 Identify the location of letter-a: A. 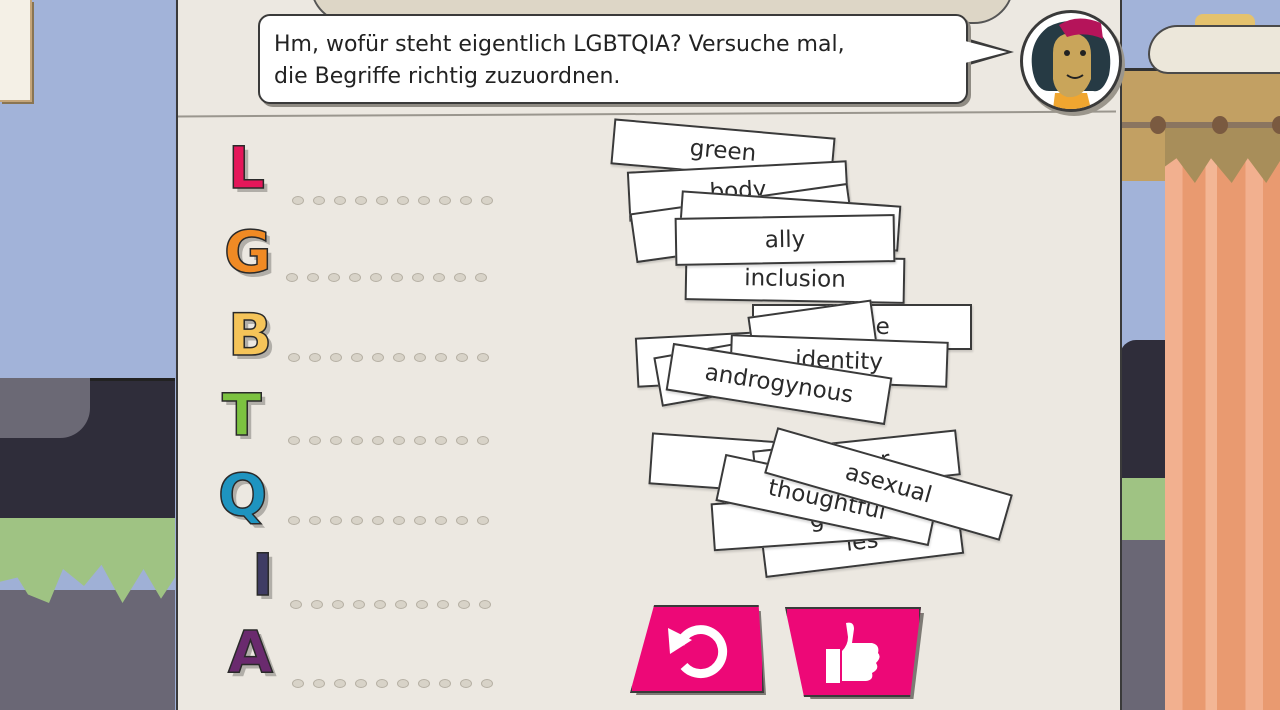
(250, 652).